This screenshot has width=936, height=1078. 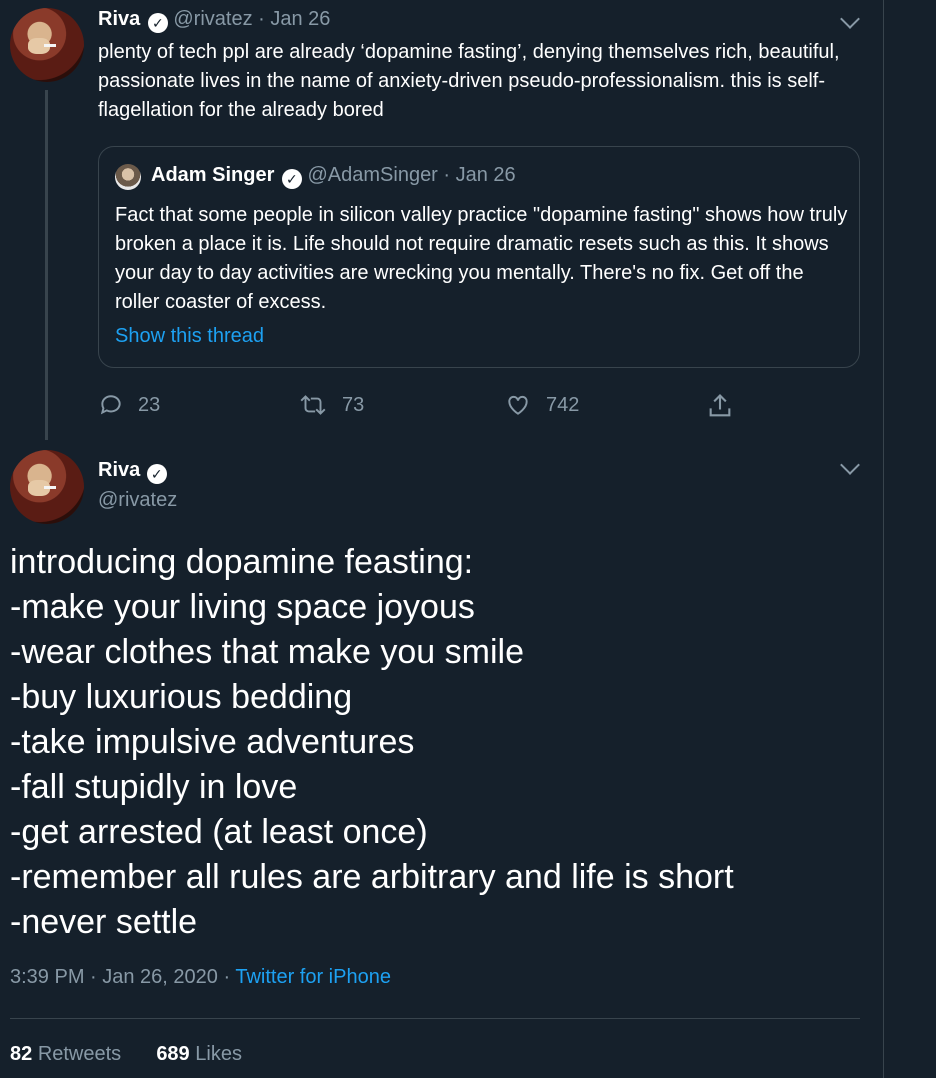 I want to click on retweets-count: 82, so click(x=21, y=1054).